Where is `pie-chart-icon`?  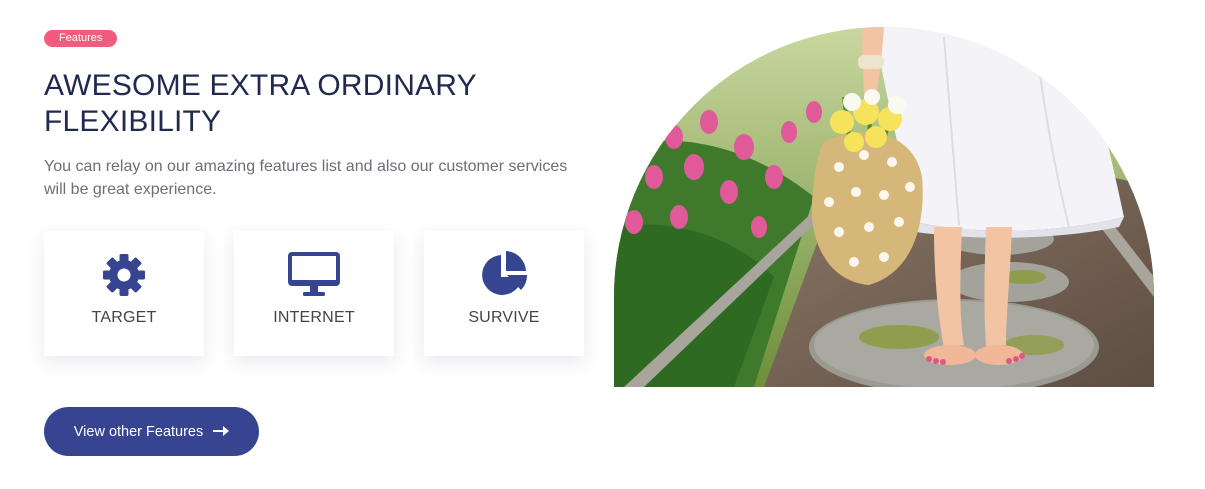 pie-chart-icon is located at coordinates (504, 264).